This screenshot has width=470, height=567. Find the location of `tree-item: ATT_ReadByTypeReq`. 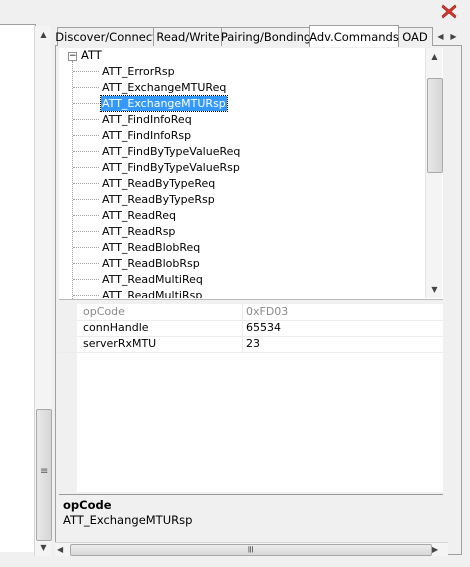

tree-item: ATT_ReadByTypeReq is located at coordinates (158, 183).